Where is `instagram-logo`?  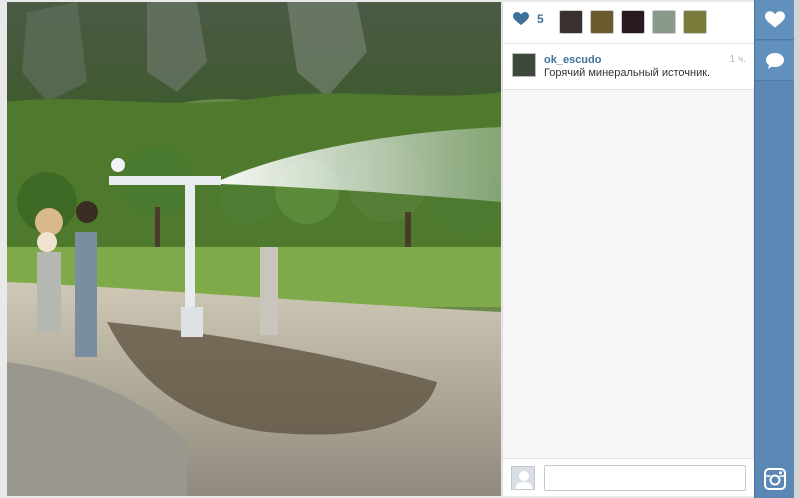
instagram-logo is located at coordinates (775, 479).